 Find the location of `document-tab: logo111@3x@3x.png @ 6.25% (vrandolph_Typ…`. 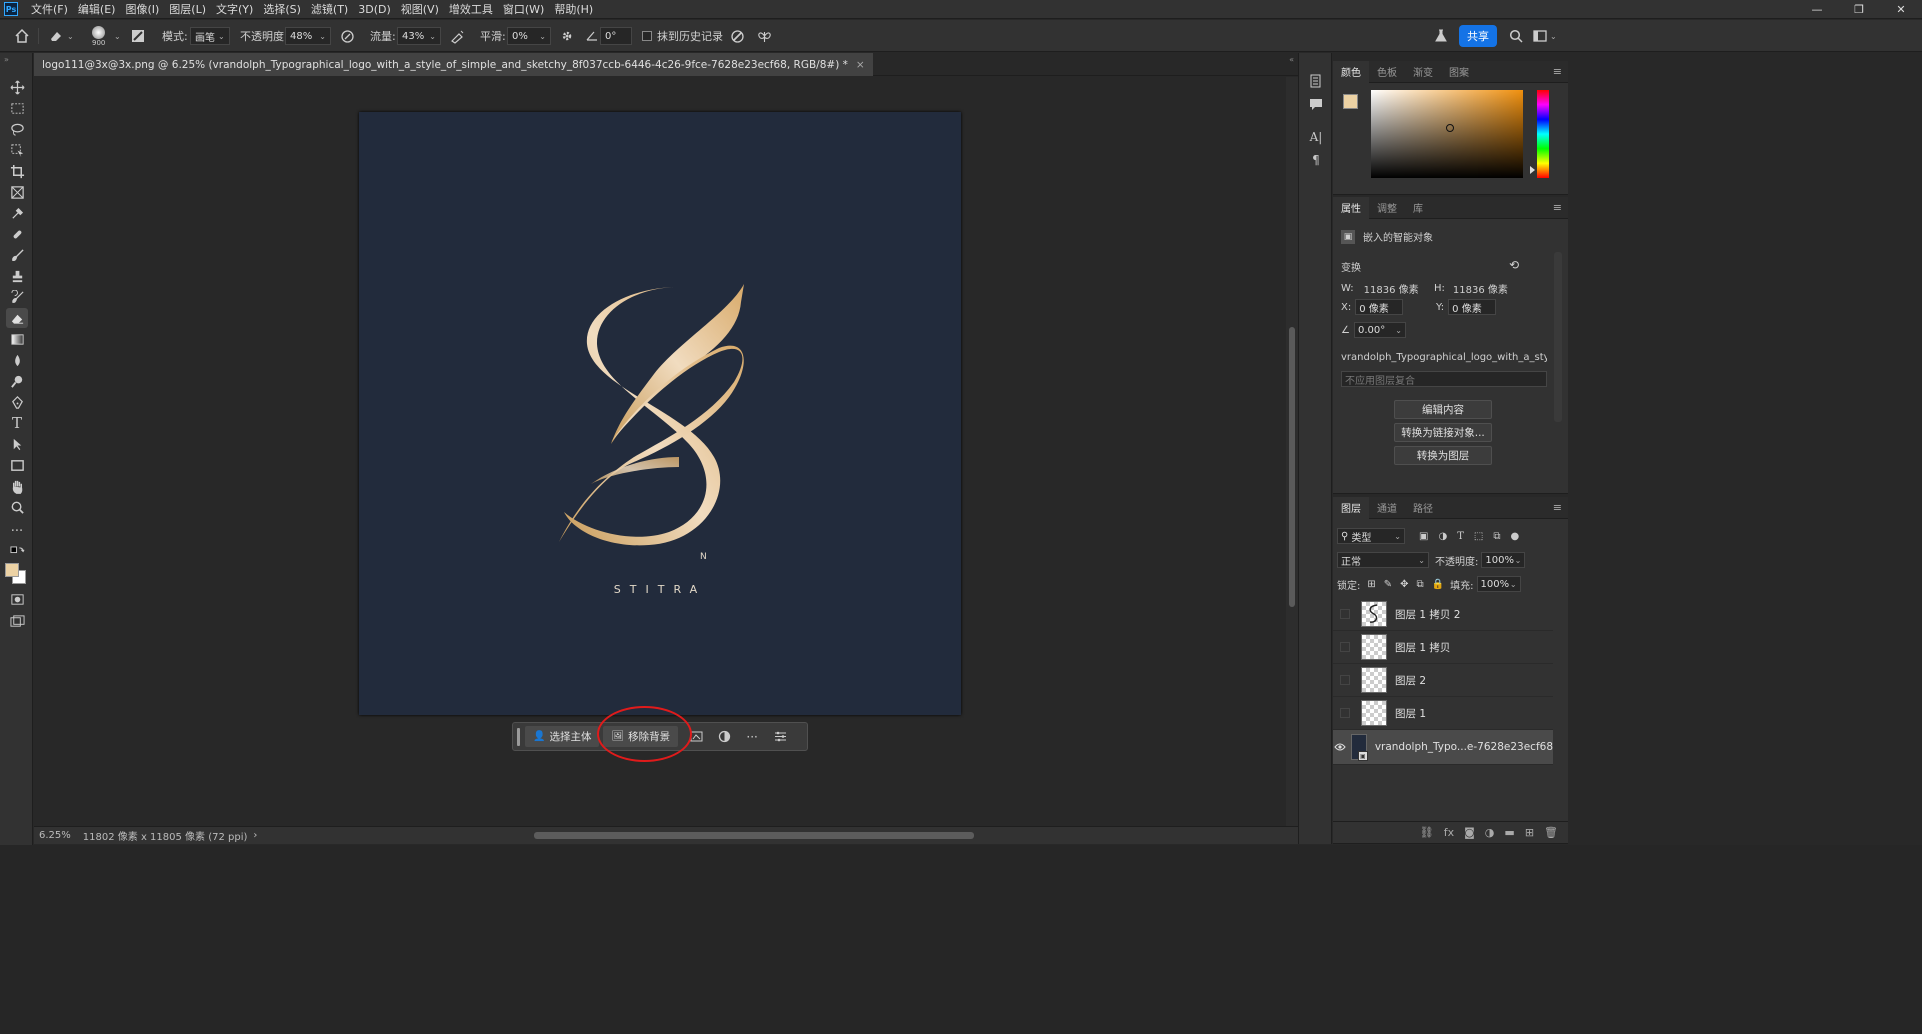

document-tab: logo111@3x@3x.png @ 6.25% (vrandolph_Typ… is located at coordinates (453, 64).